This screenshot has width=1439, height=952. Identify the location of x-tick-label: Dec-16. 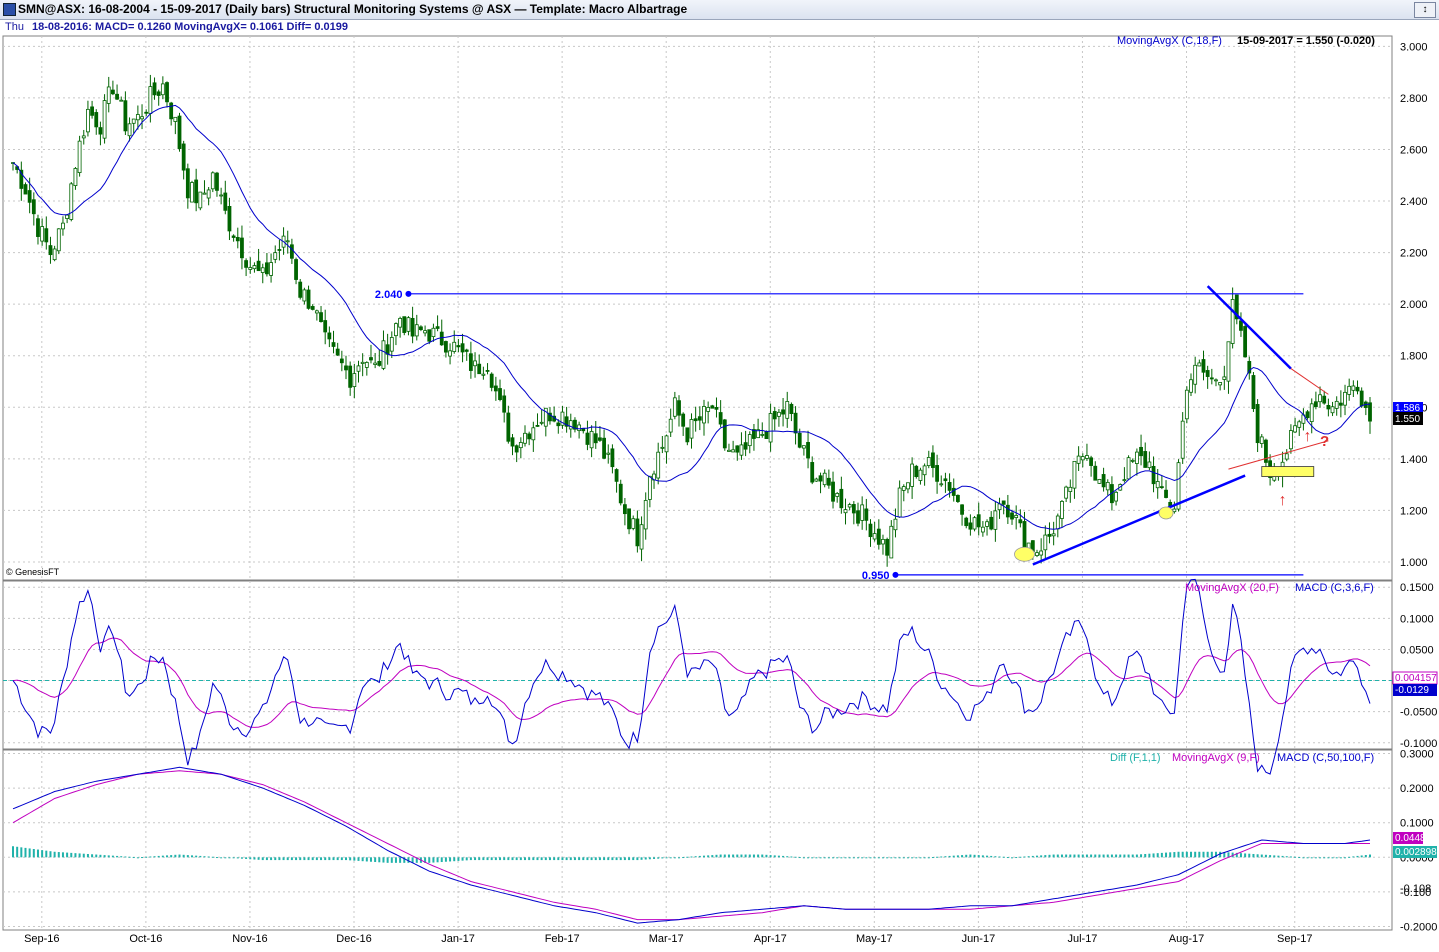
(353, 939).